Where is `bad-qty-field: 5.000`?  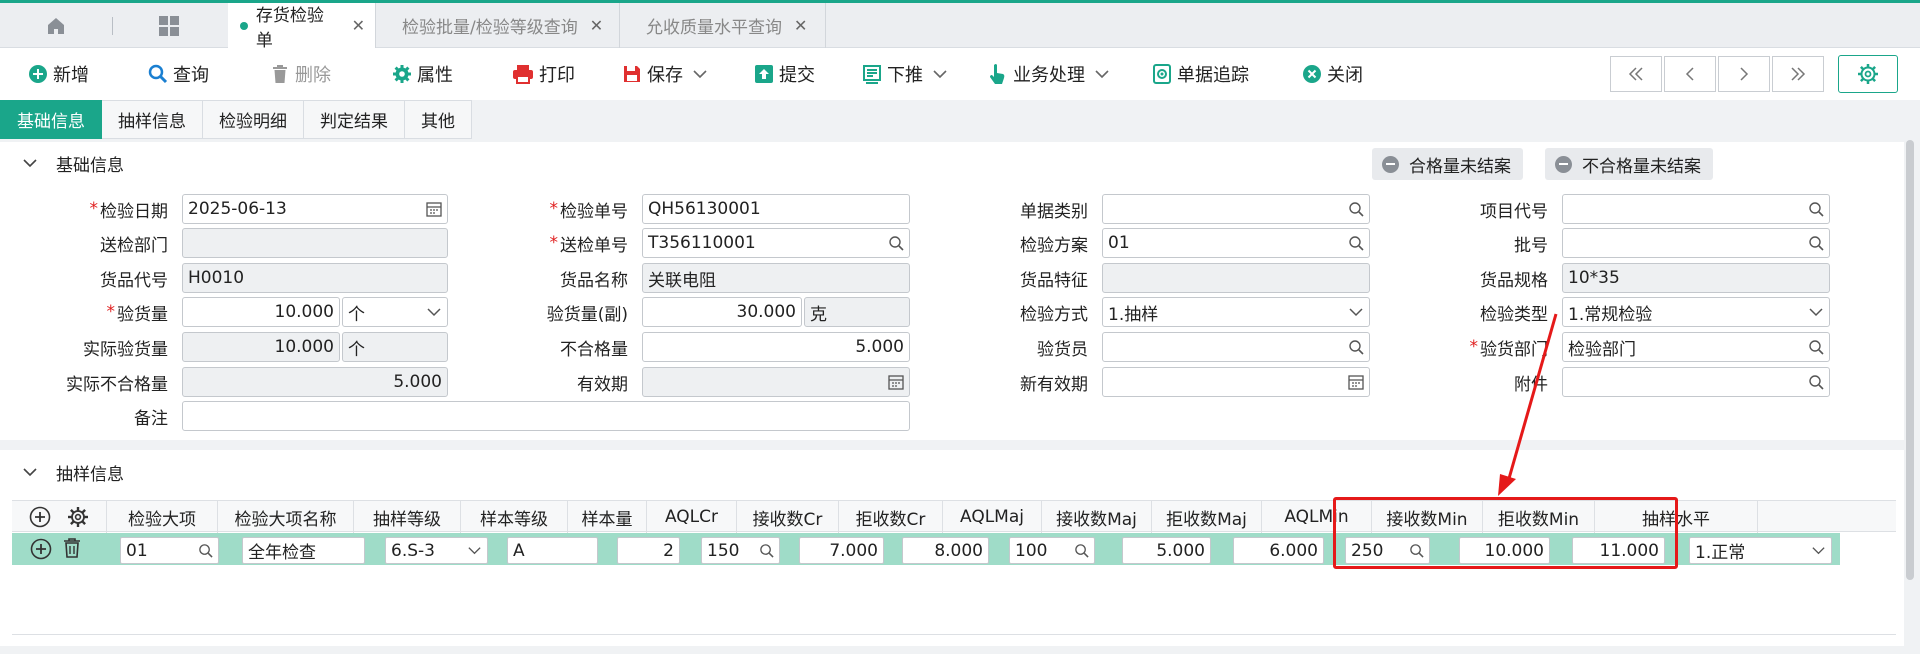
bad-qty-field: 5.000 is located at coordinates (776, 347).